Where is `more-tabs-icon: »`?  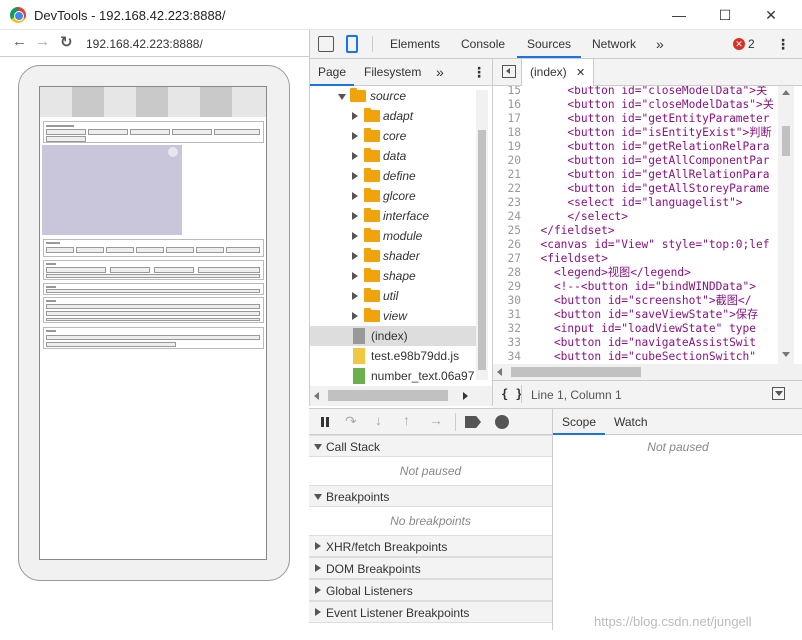 more-tabs-icon: » is located at coordinates (660, 44).